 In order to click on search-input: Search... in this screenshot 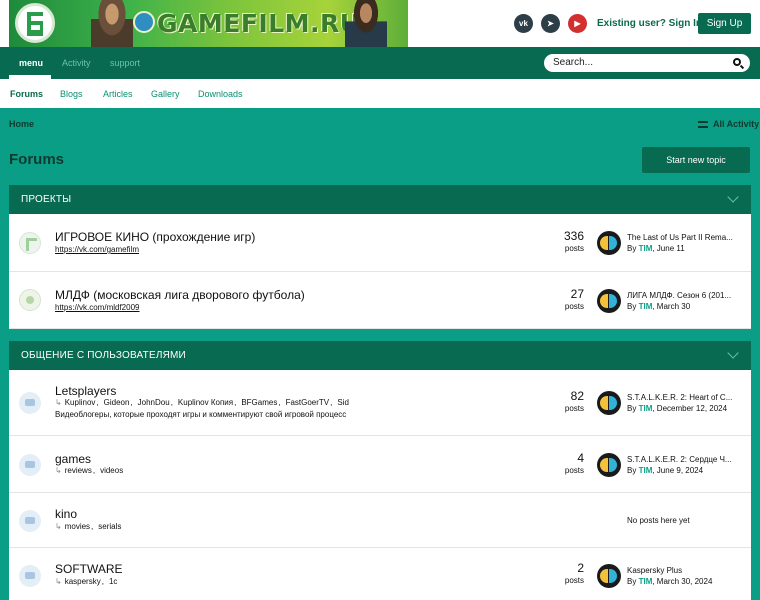, I will do `click(647, 63)`.